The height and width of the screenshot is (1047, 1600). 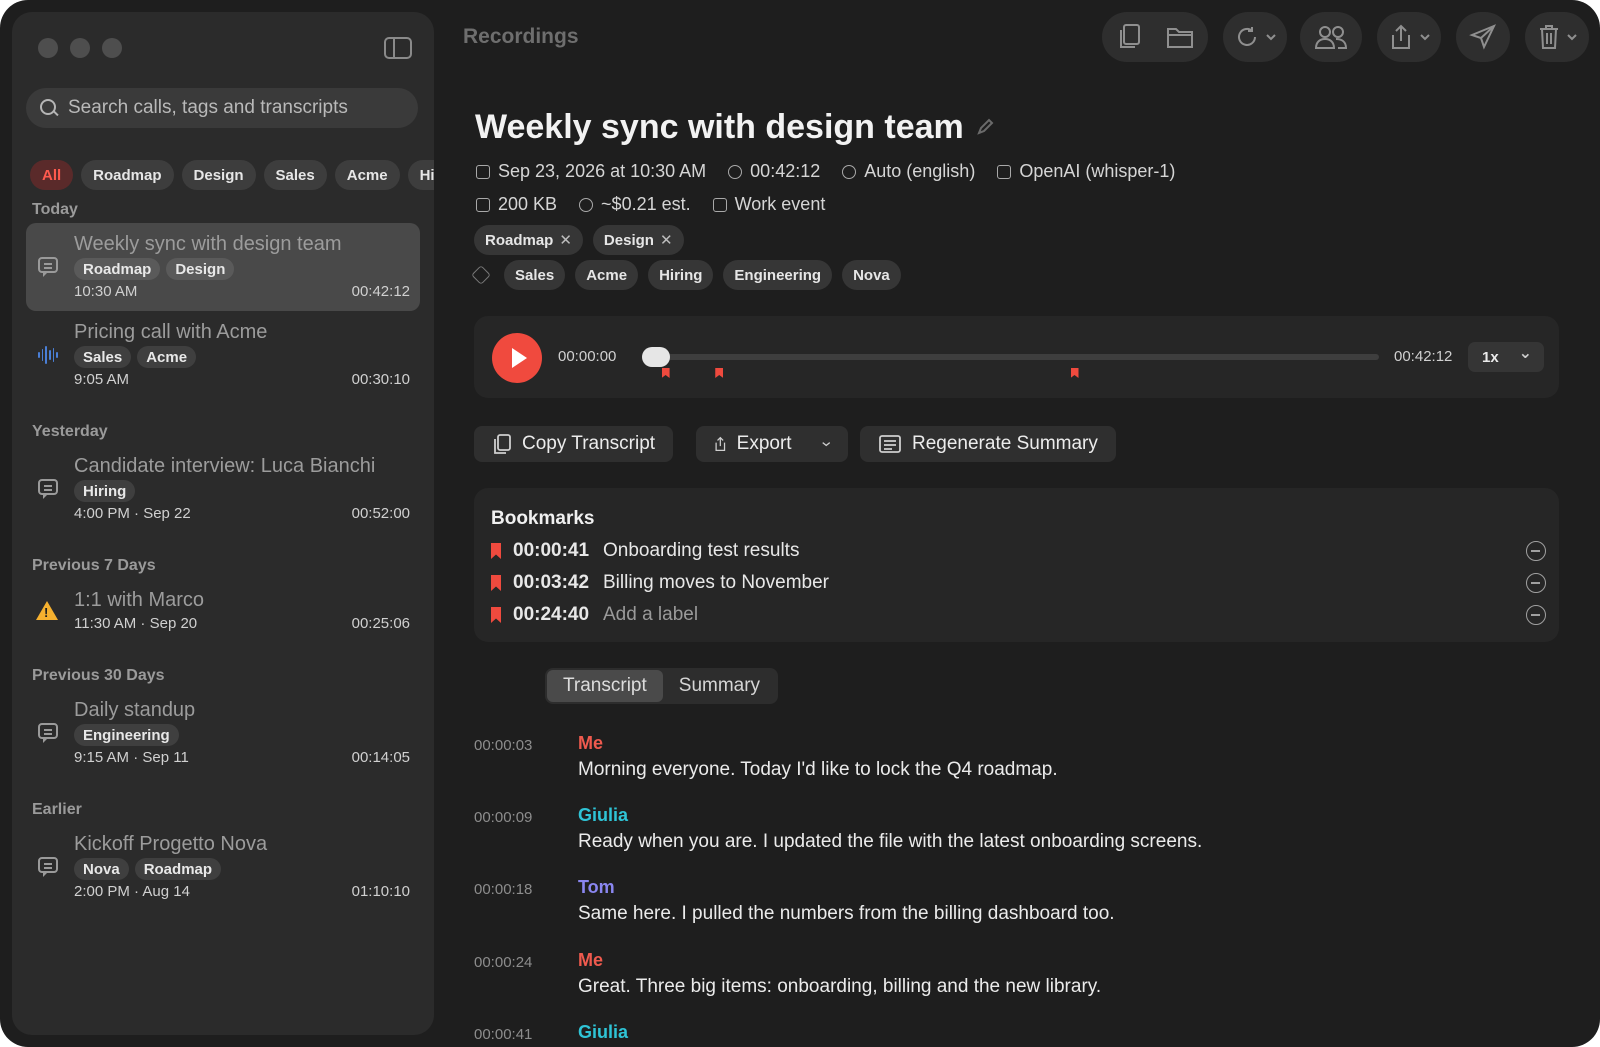 What do you see at coordinates (127, 175) in the screenshot?
I see `filter-chip-roadmap: Roadmap` at bounding box center [127, 175].